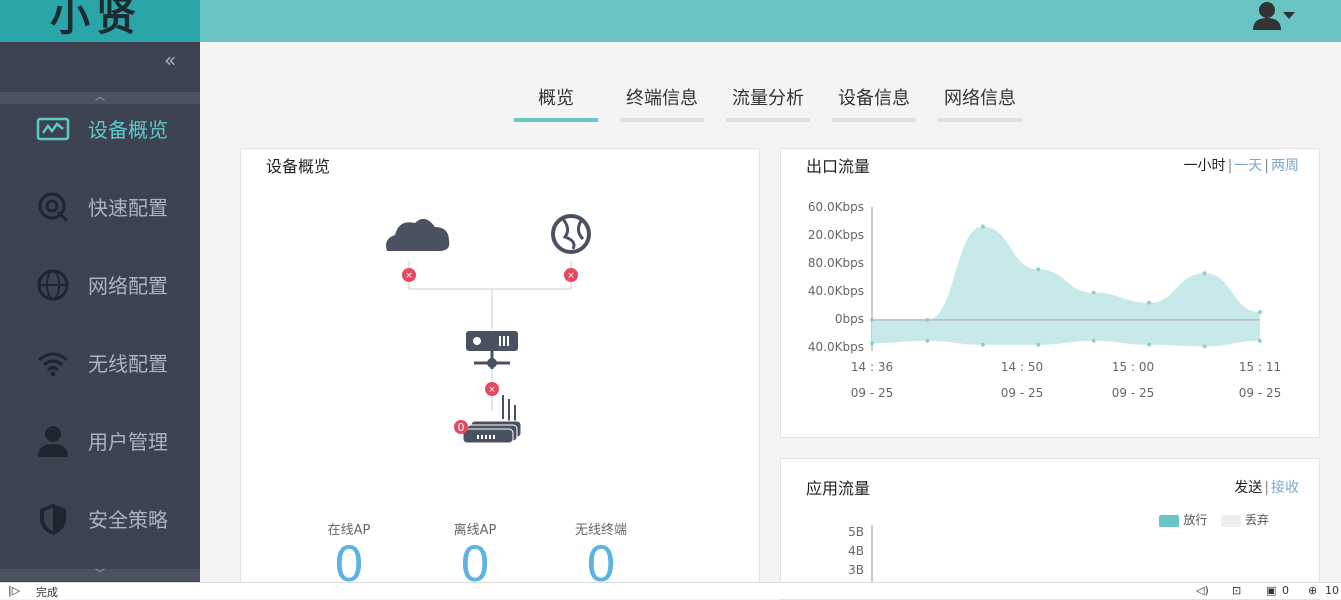  Describe the element at coordinates (1050, 529) in the screenshot. I see `app-traffic-card: 应用流量 发送 | 接收 放行 丢弃 5B 4B 3B` at that location.